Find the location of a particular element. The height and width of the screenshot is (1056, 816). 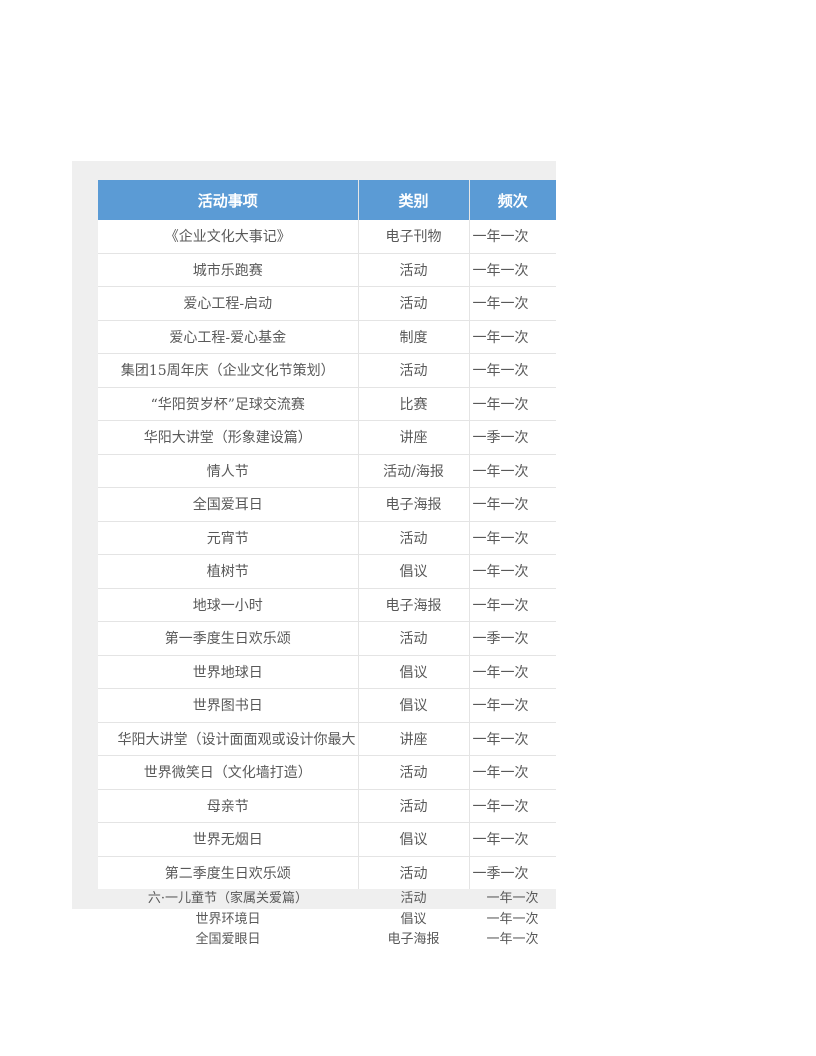

activity-cell: 世界图书日 is located at coordinates (228, 705).